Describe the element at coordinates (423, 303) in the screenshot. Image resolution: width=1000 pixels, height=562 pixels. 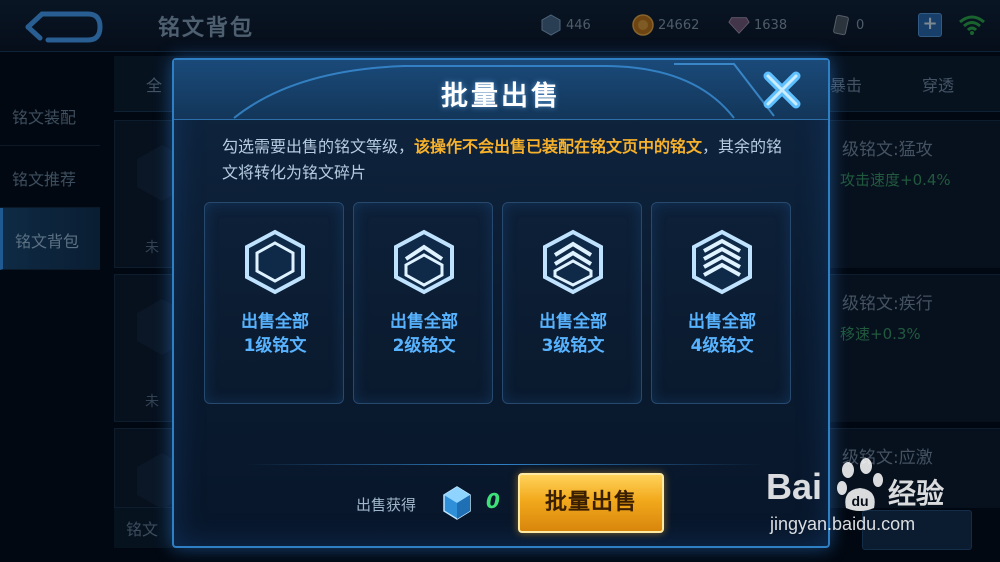
I see `sell-level-2-card: 出售全部 2级铭文` at that location.